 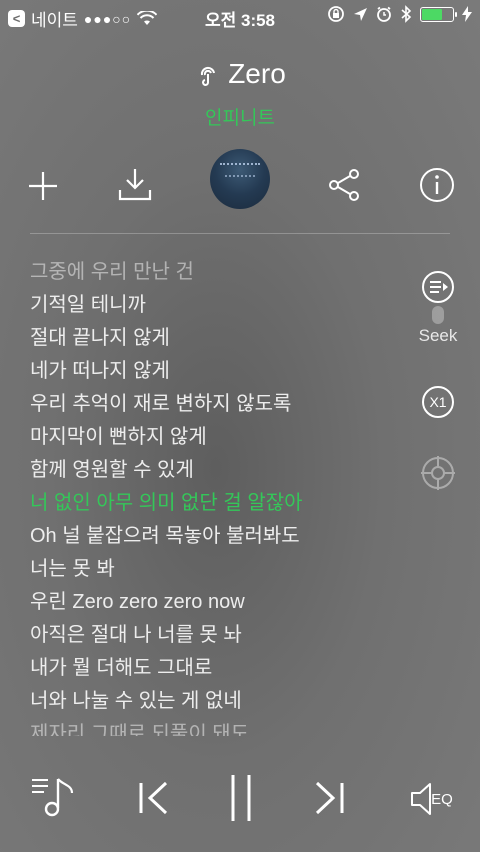 I want to click on next-icon, so click(x=330, y=798).